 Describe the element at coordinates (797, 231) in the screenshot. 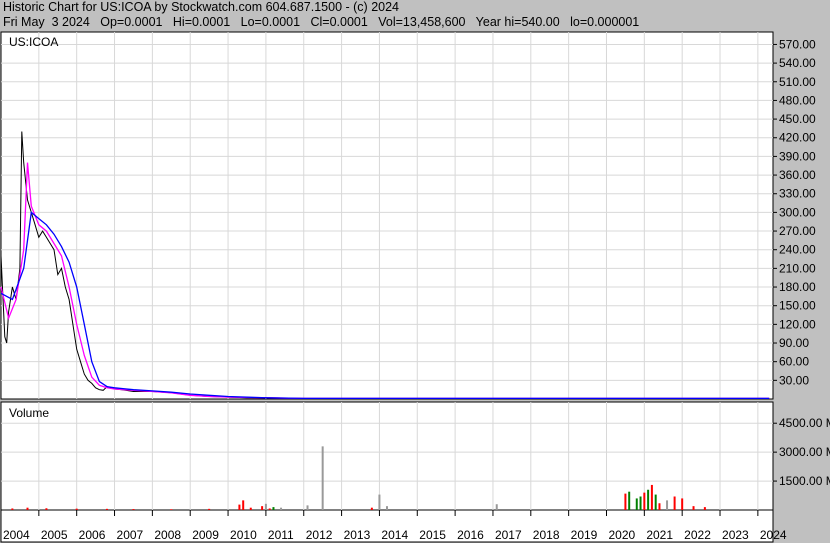

I see `price-tick-label: 270.00` at that location.